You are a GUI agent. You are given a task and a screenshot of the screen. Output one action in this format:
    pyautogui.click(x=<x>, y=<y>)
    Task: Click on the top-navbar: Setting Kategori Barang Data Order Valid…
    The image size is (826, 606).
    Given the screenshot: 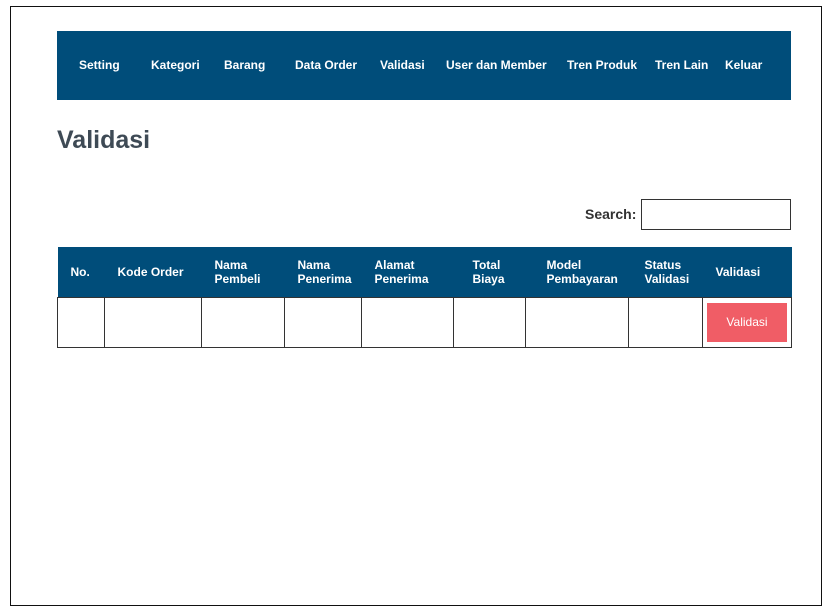 What is the action you would take?
    pyautogui.click(x=424, y=65)
    